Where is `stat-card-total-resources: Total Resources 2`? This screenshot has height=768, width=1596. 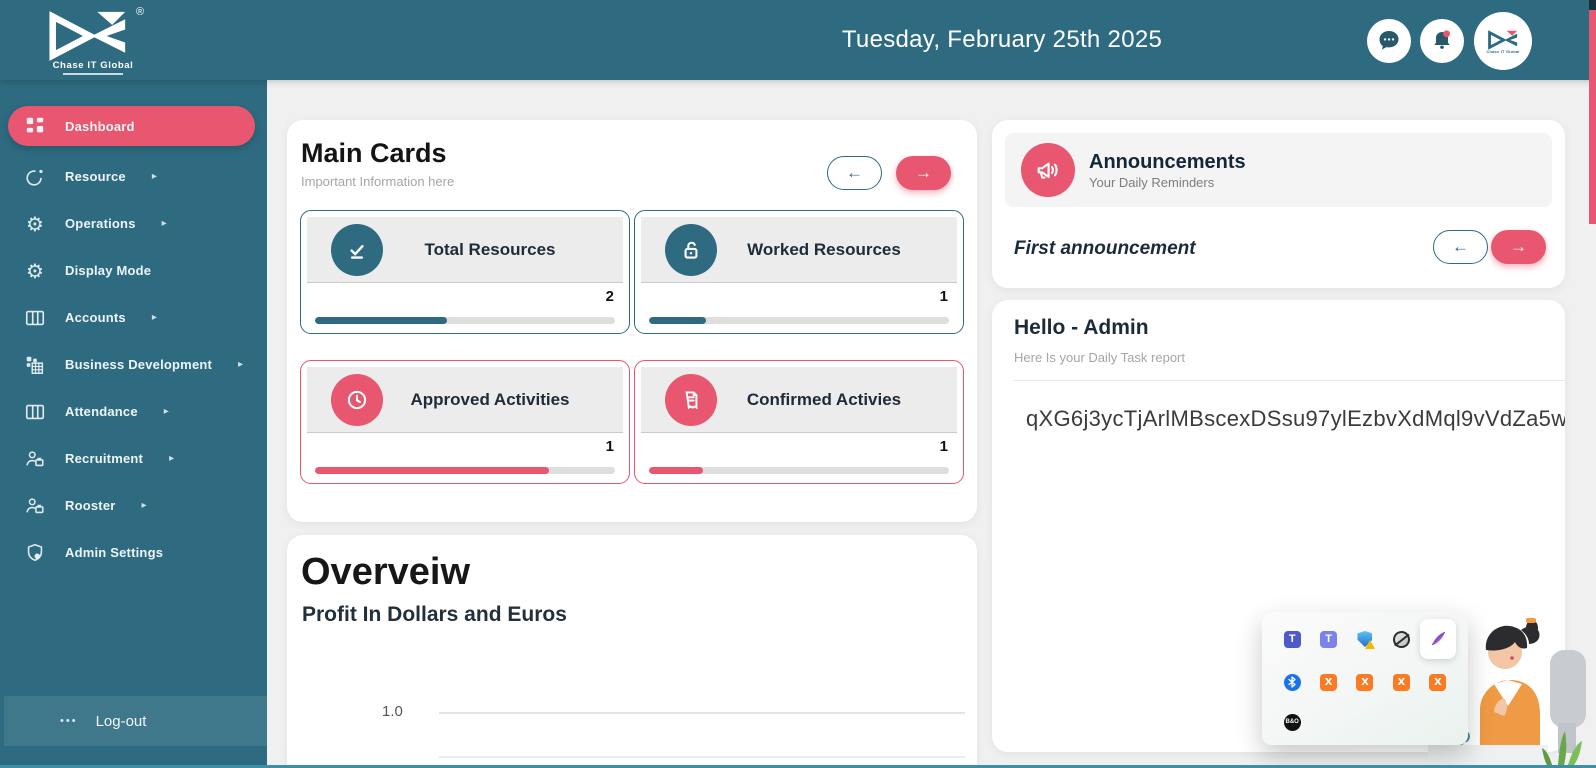
stat-card-total-resources: Total Resources 2 is located at coordinates (465, 272).